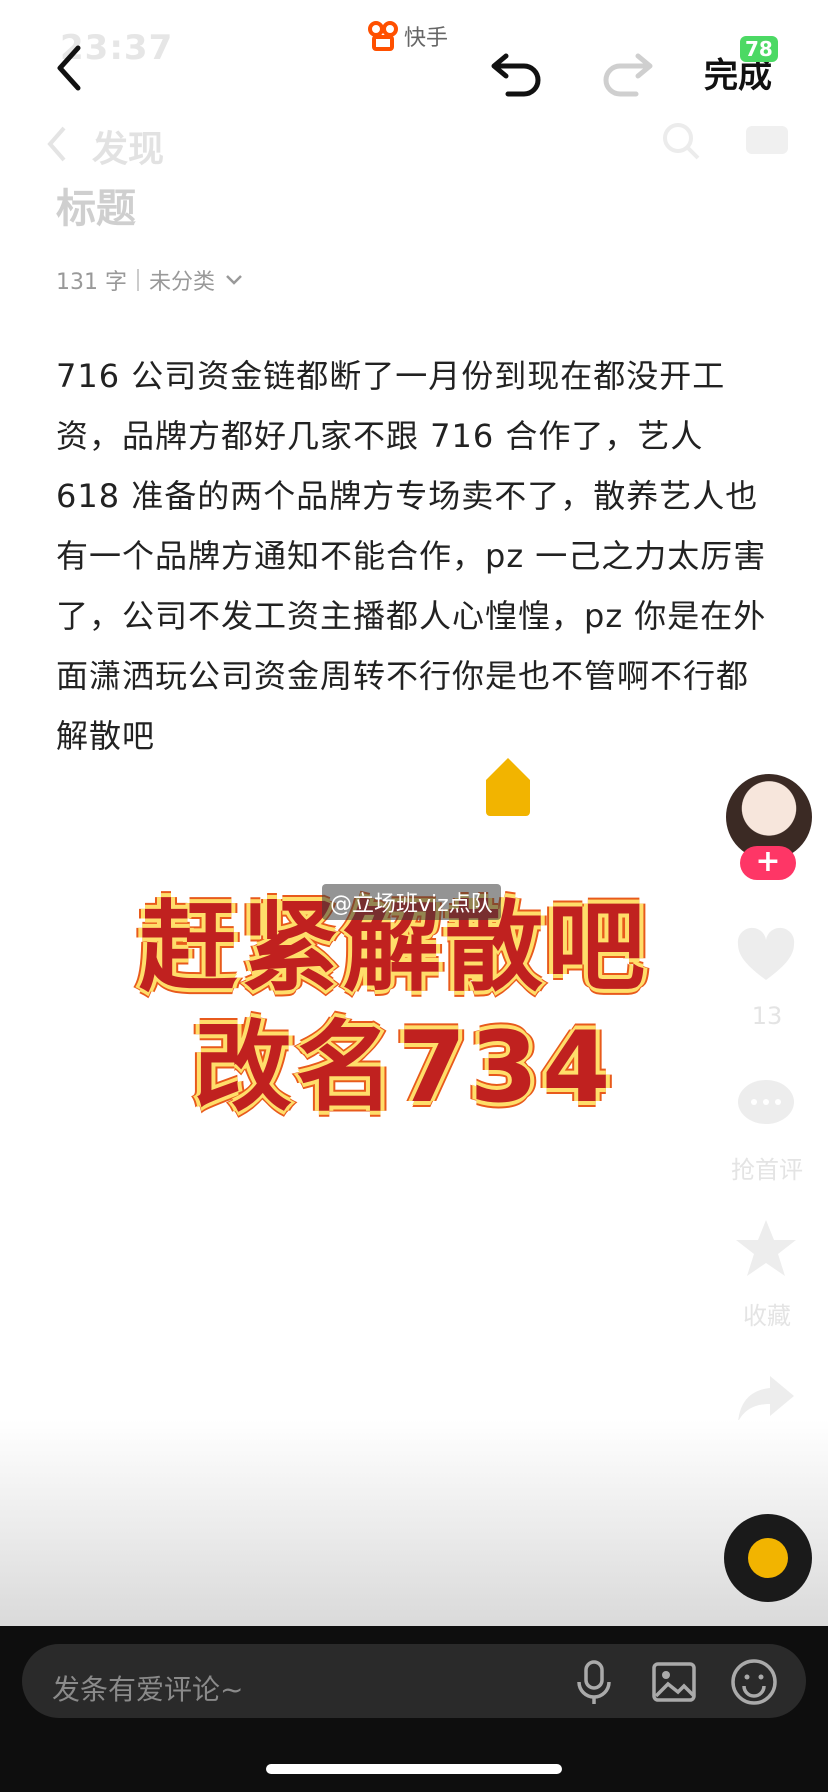 The width and height of the screenshot is (828, 1792). I want to click on comment-input: 发条有爱评论~, so click(147, 1688).